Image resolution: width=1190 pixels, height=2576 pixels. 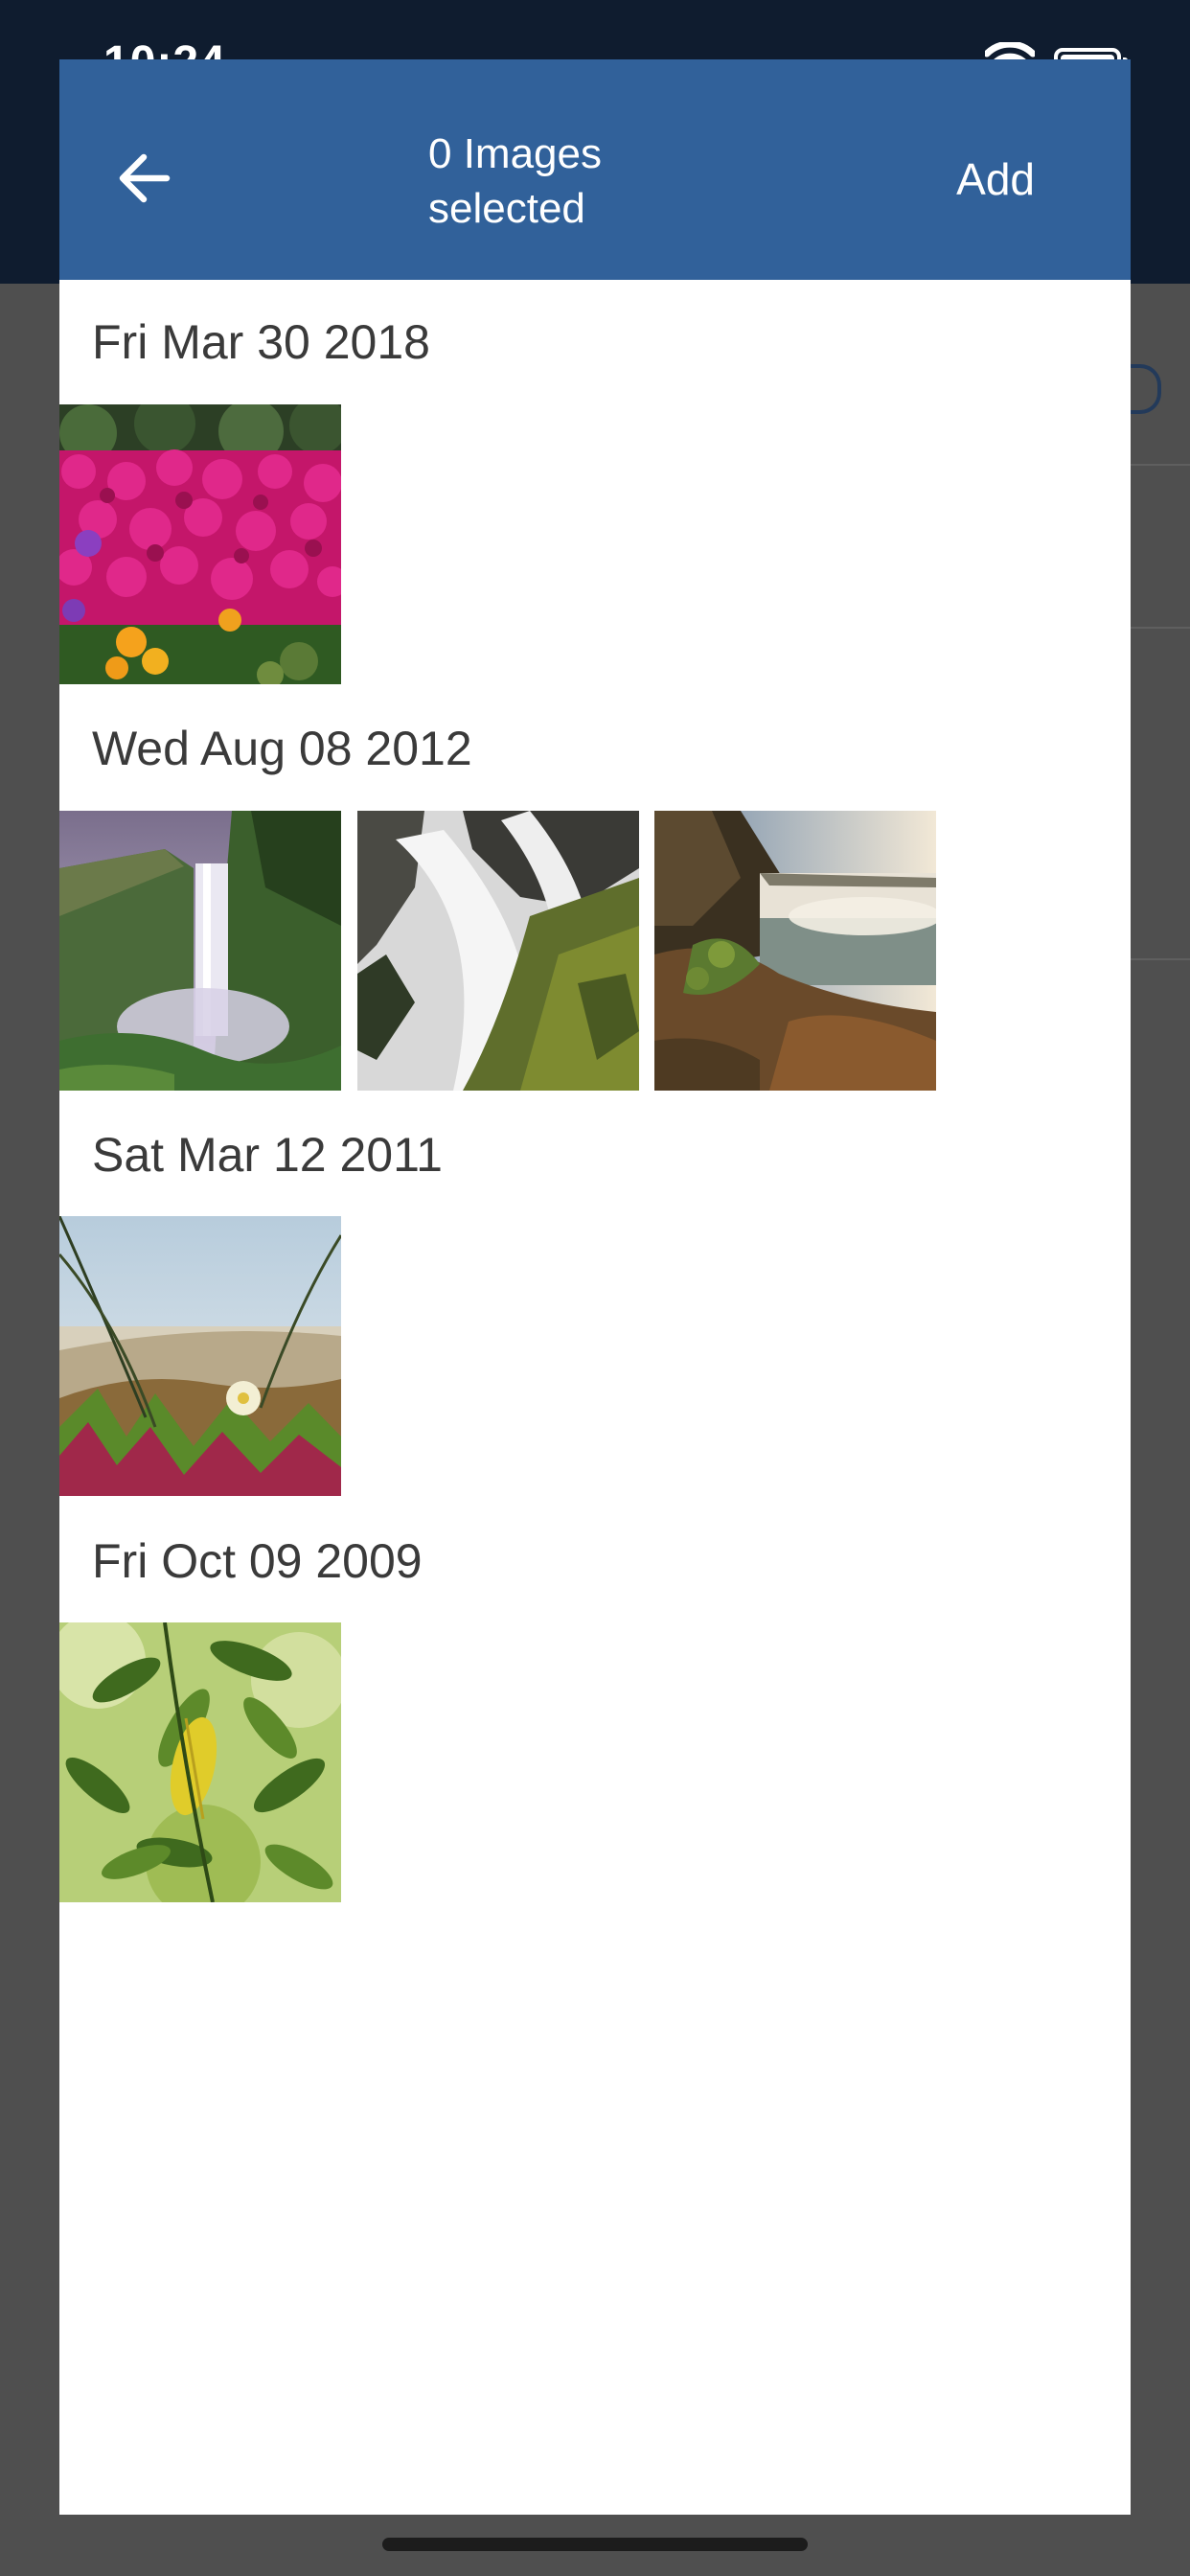 I want to click on green-leaves-photo, so click(x=200, y=1762).